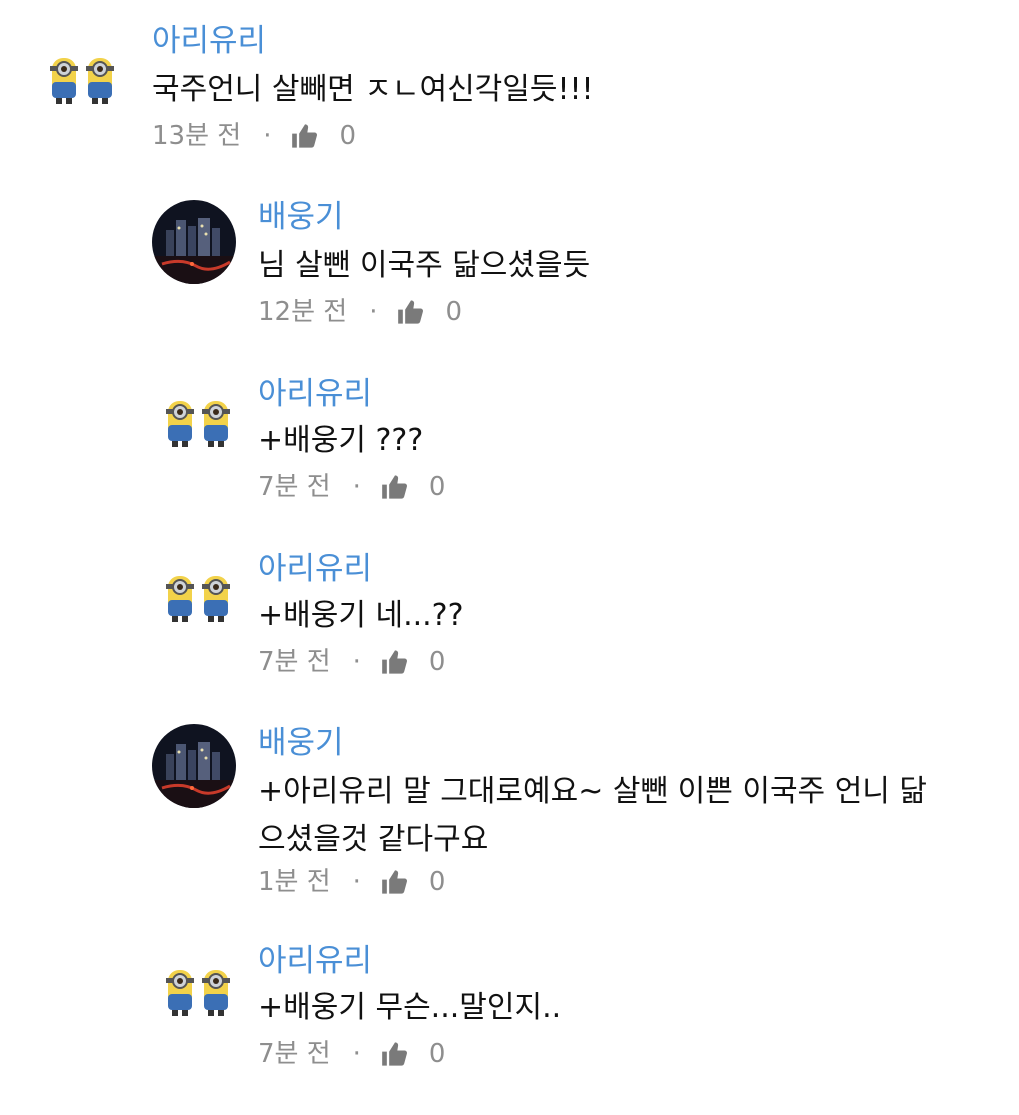 The image size is (1019, 1115). I want to click on comment-text: +배웅기 네...??, so click(361, 615).